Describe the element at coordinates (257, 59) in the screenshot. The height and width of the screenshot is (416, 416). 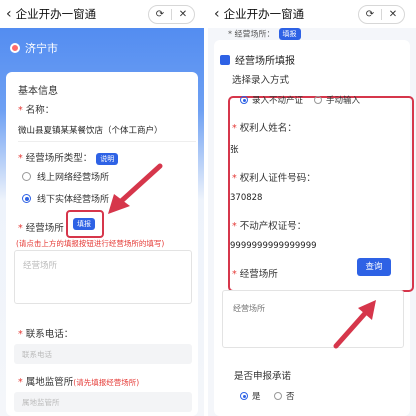
I see `section-title: 经营场所填报` at that location.